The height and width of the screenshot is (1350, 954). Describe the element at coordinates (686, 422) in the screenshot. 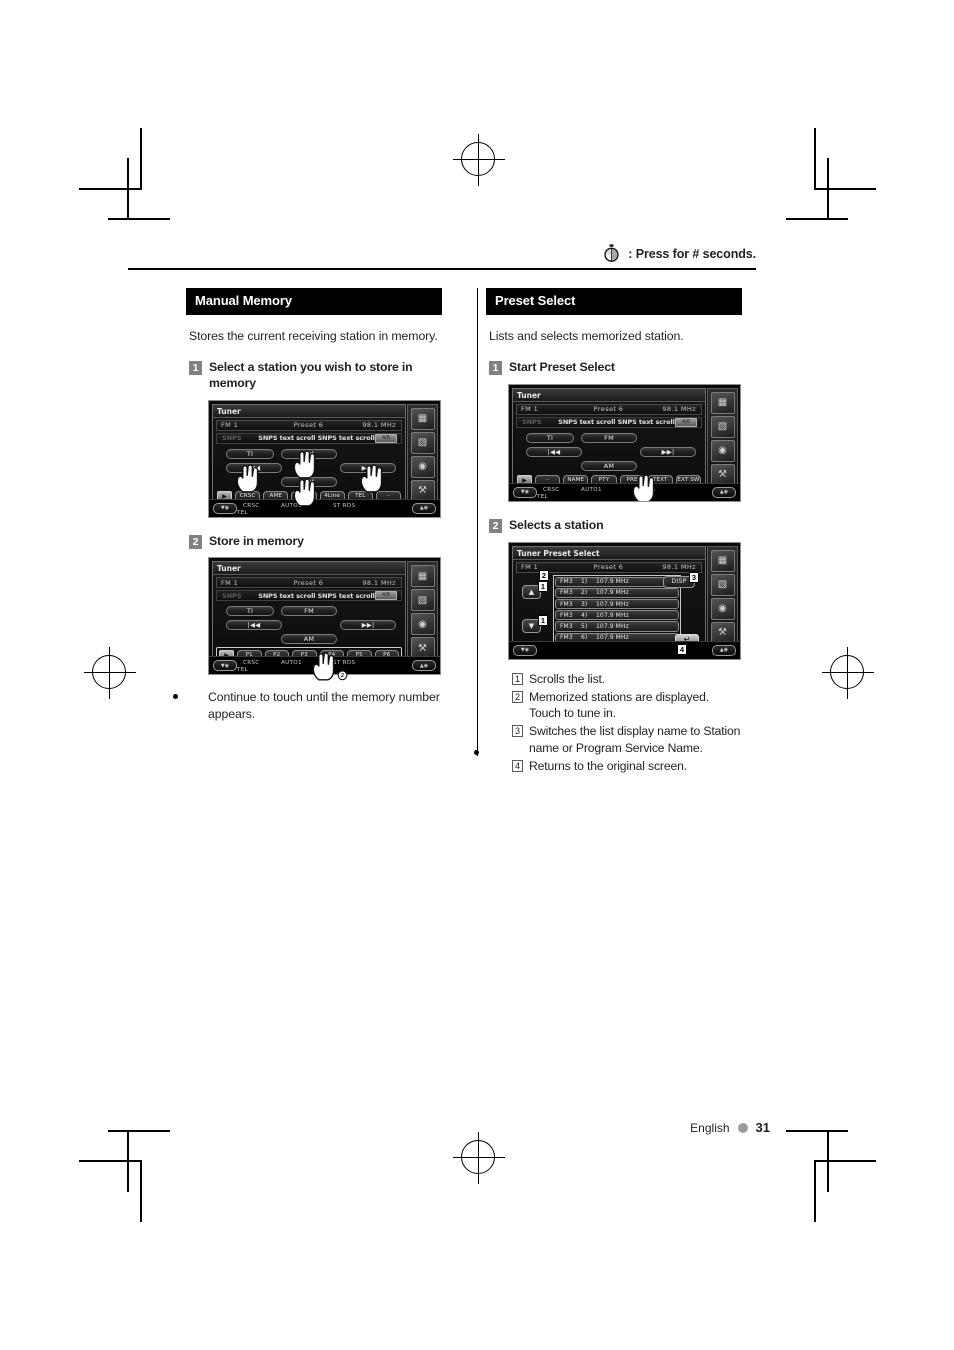

I see `device-text-badge-r1: 4/6` at that location.